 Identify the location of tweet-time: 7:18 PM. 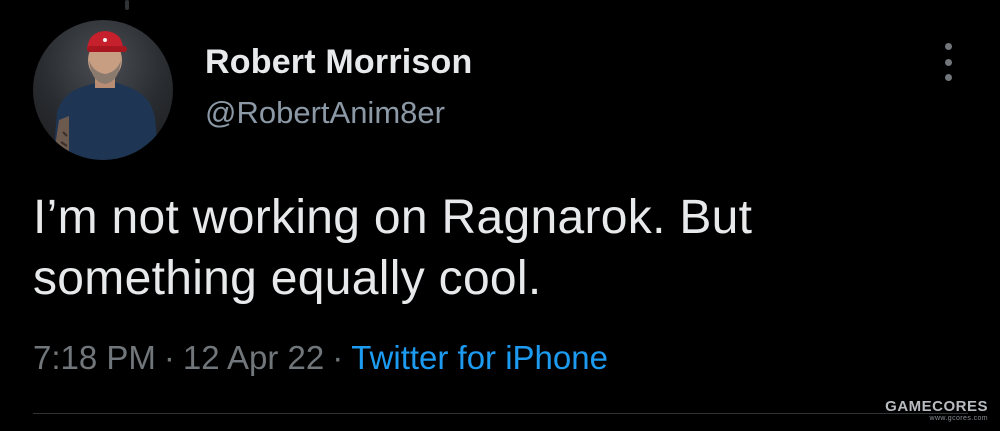
(94, 357).